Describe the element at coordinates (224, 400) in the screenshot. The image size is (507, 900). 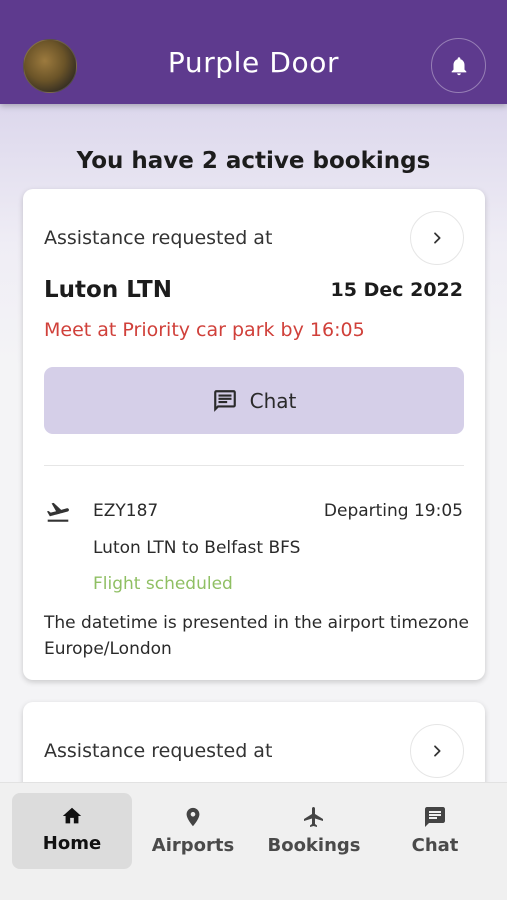
I see `chat-icon` at that location.